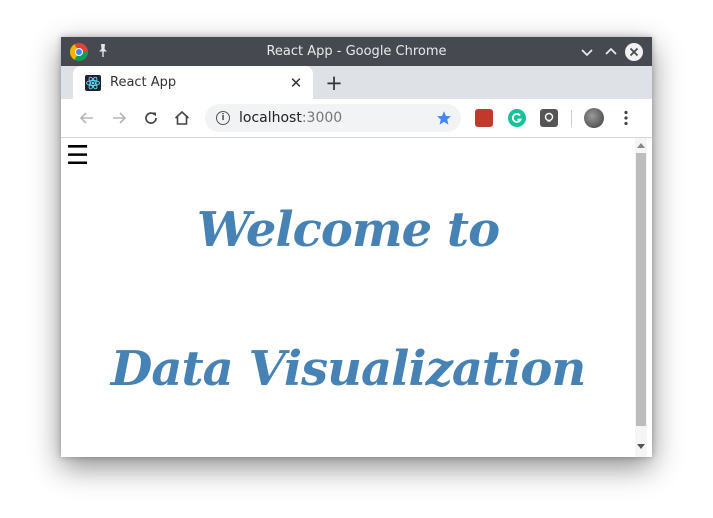 The width and height of the screenshot is (713, 518). I want to click on window-title: React App - Google Chrome, so click(356, 51).